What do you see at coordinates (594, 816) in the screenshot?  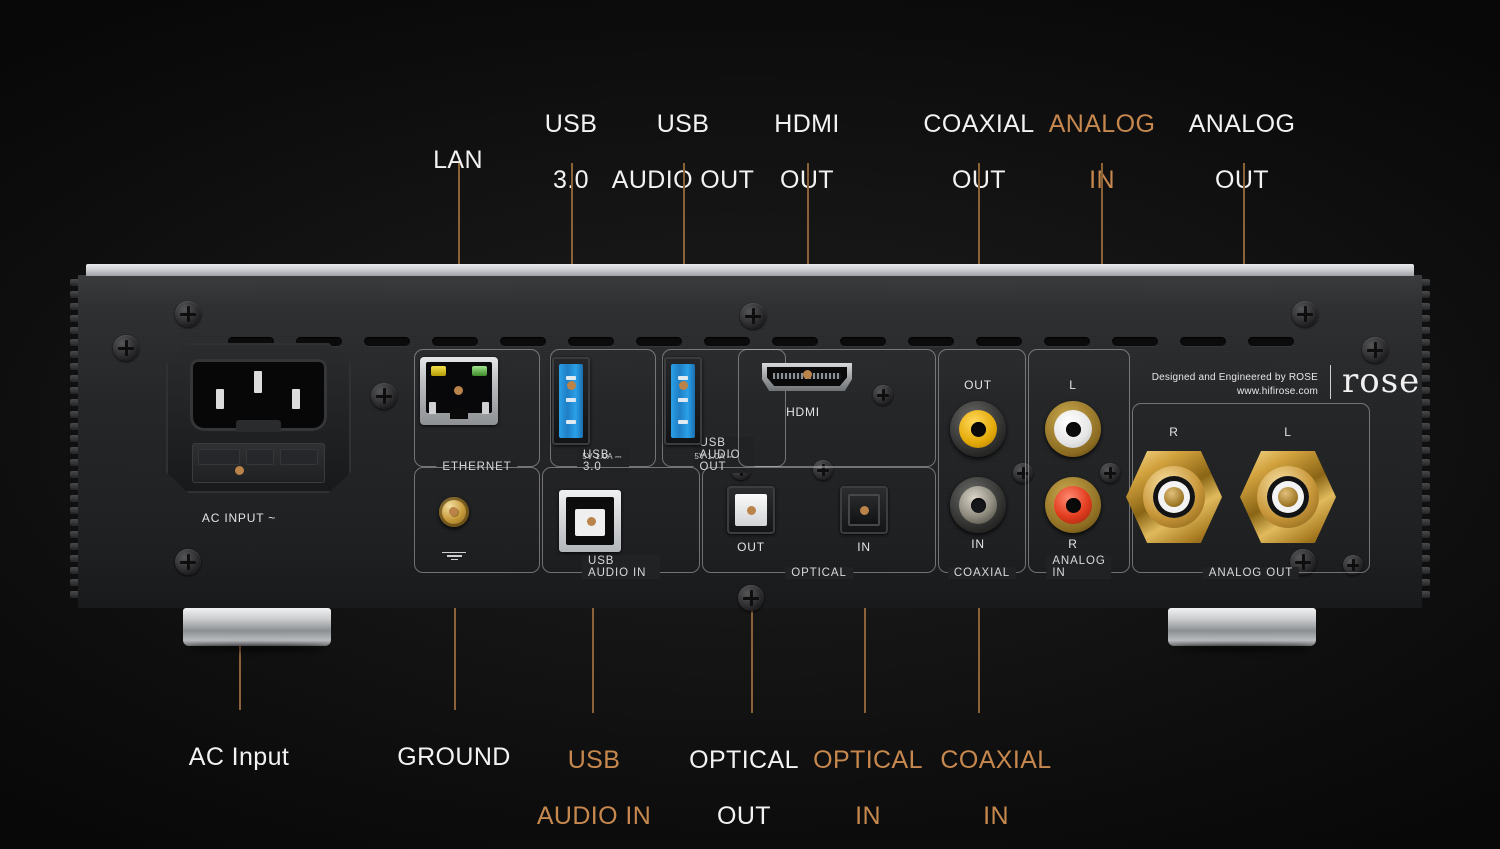 I see `callout-usbaudioin-line2: AUDIO IN` at bounding box center [594, 816].